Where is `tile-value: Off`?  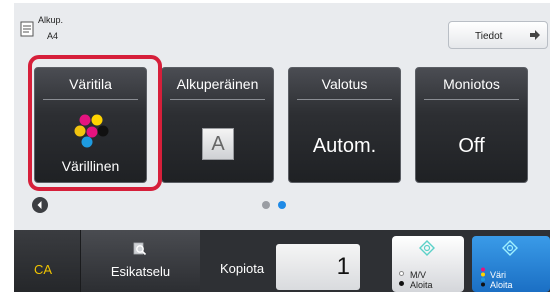 tile-value: Off is located at coordinates (471, 146).